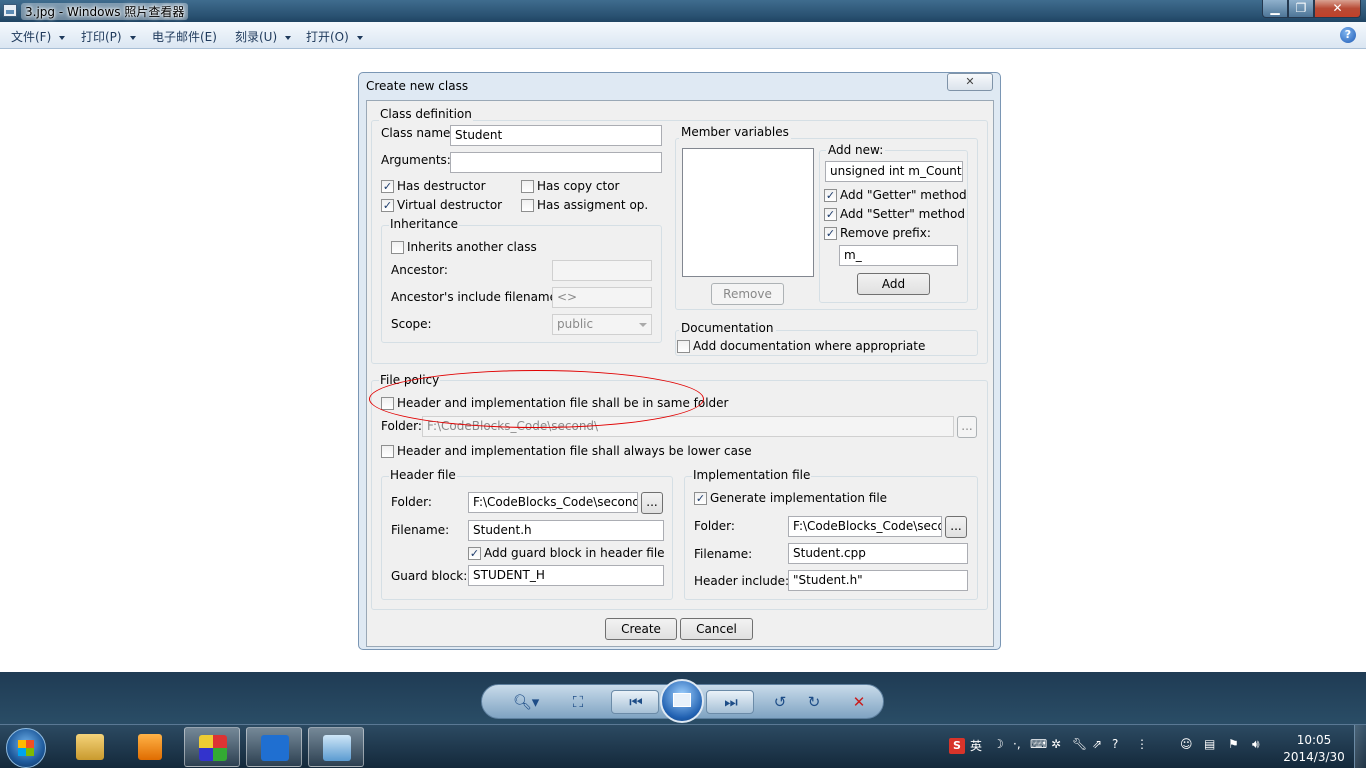 The height and width of the screenshot is (768, 1366). Describe the element at coordinates (420, 530) in the screenshot. I see `header-filename-label: Filename:` at that location.